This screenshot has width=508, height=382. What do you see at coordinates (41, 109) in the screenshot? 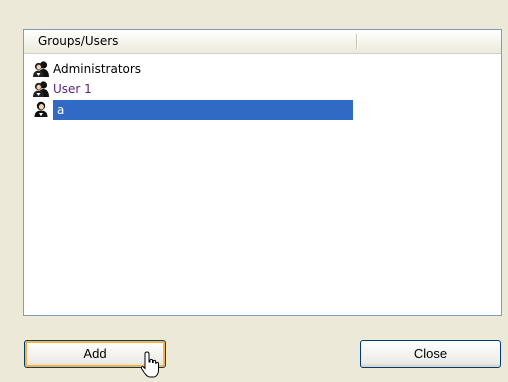
I see `user-icon` at bounding box center [41, 109].